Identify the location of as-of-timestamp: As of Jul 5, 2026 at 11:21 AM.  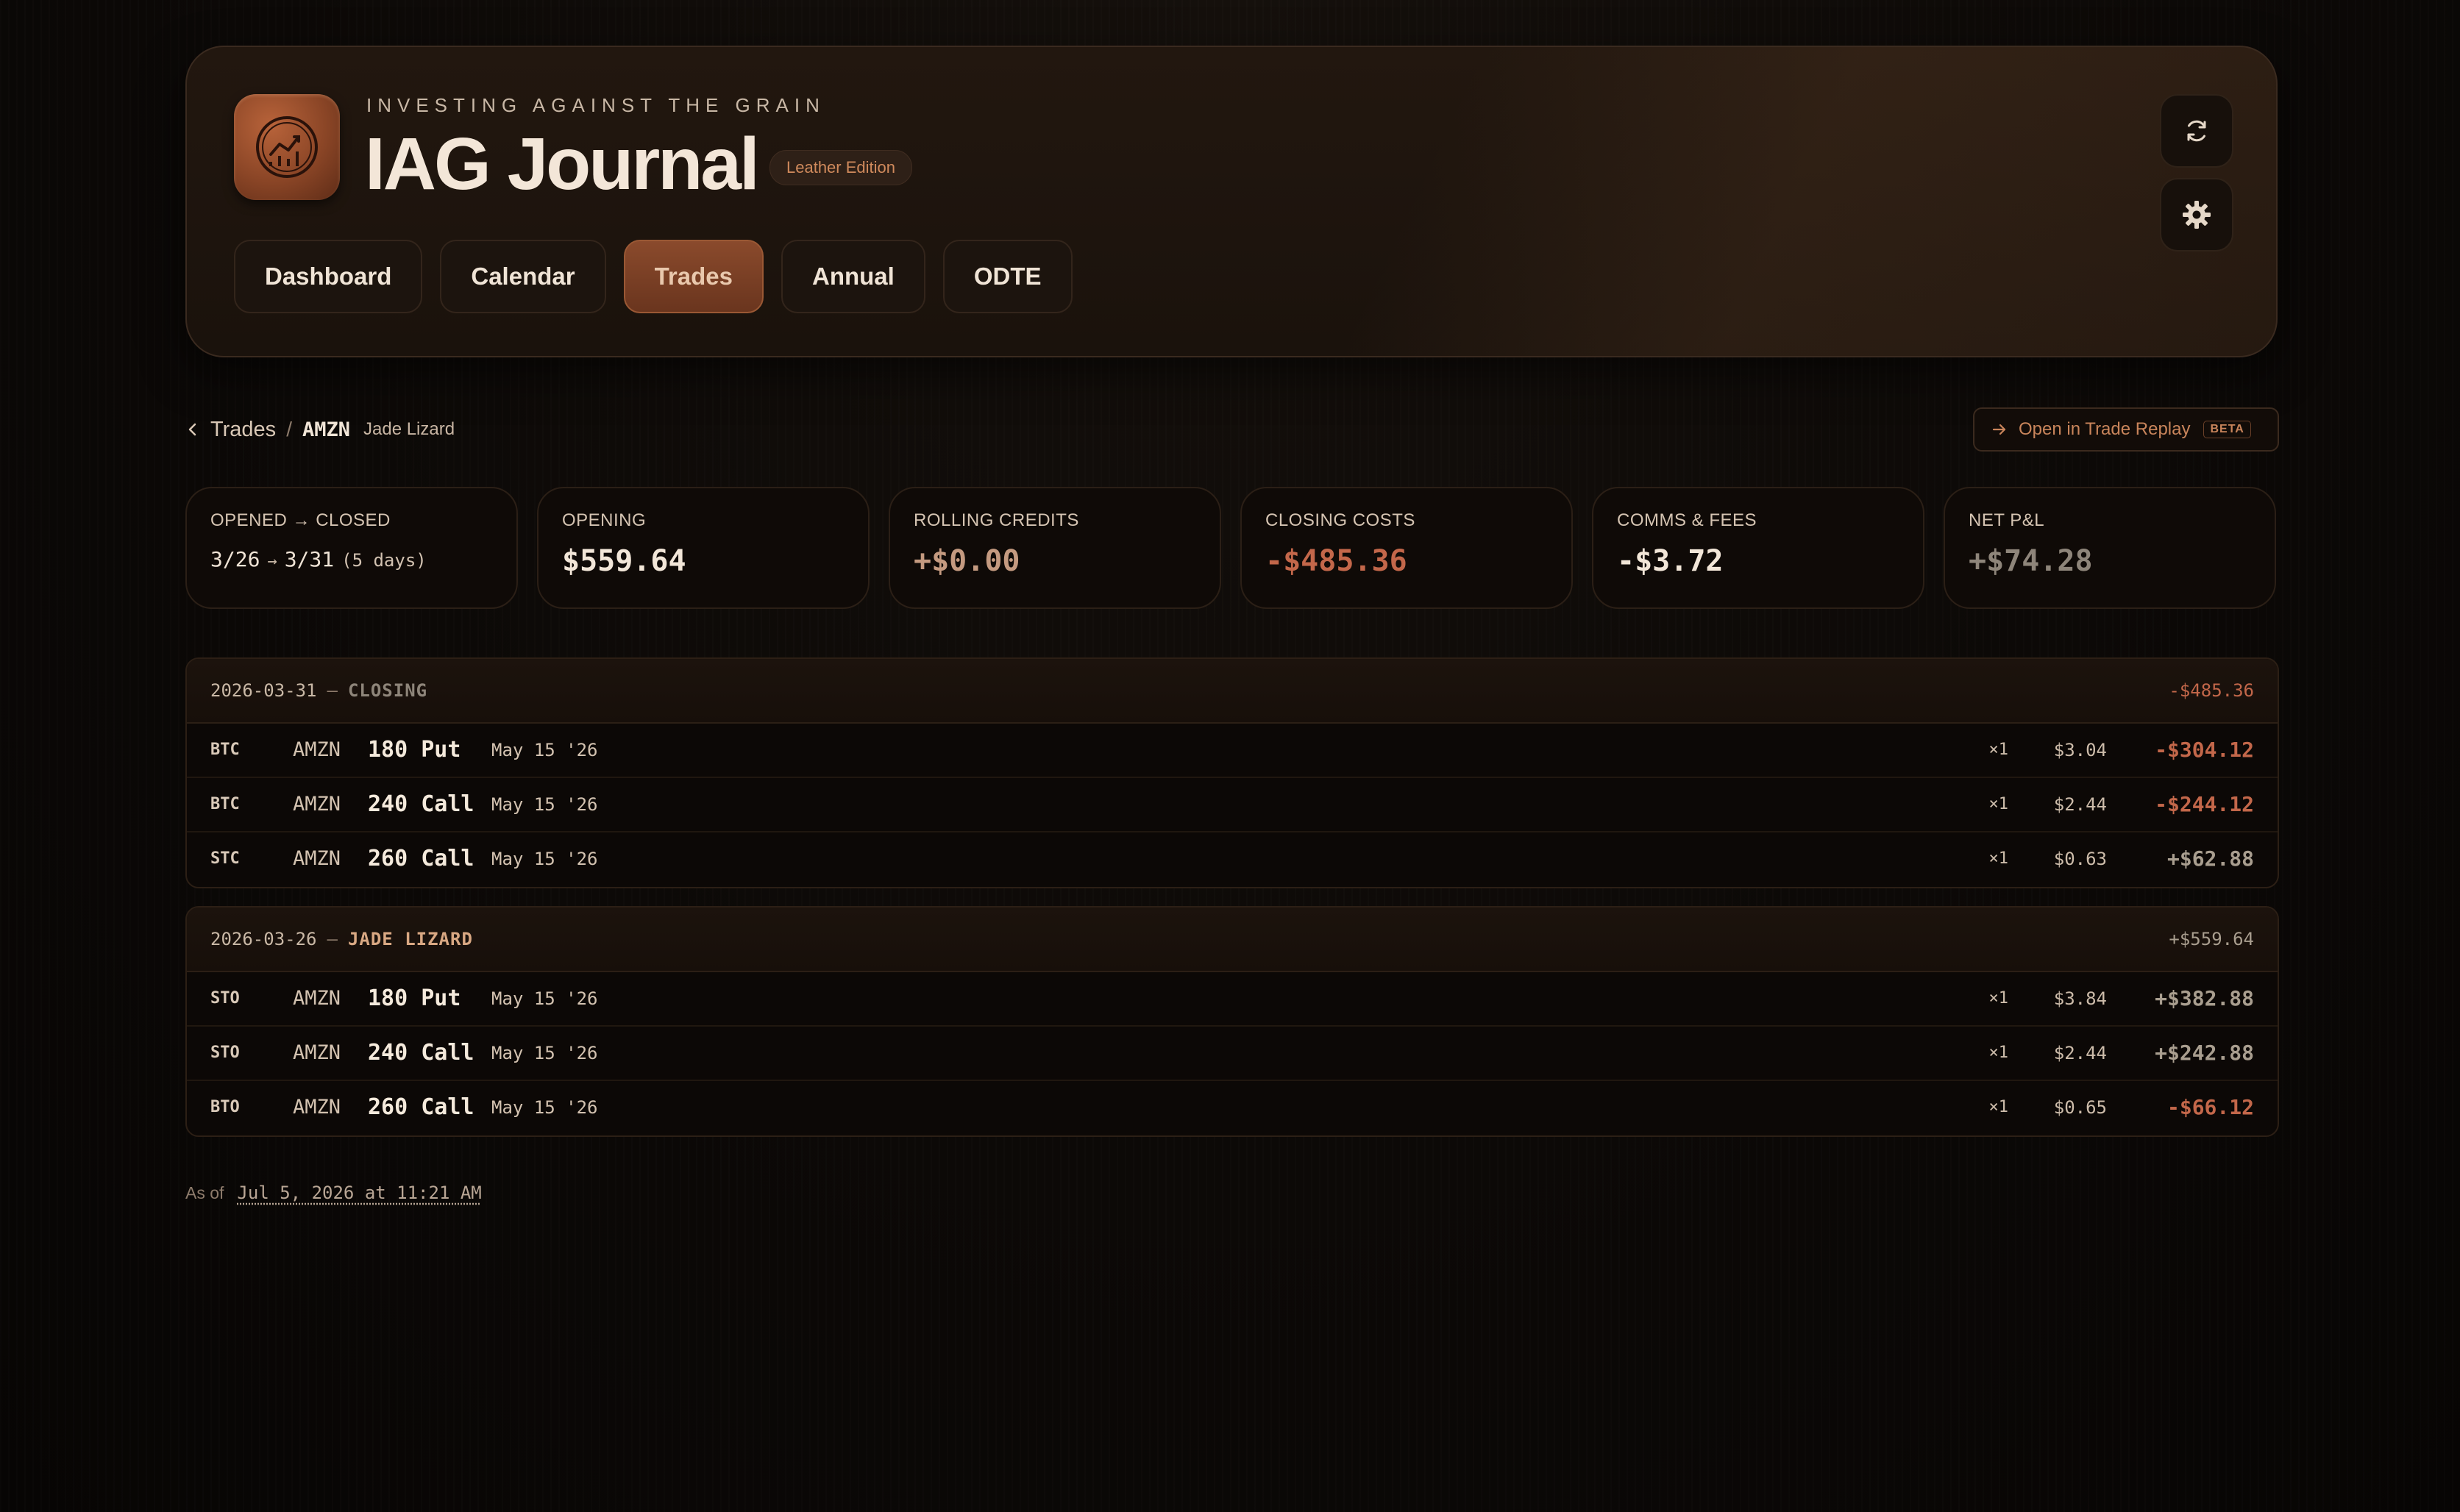
(334, 1193).